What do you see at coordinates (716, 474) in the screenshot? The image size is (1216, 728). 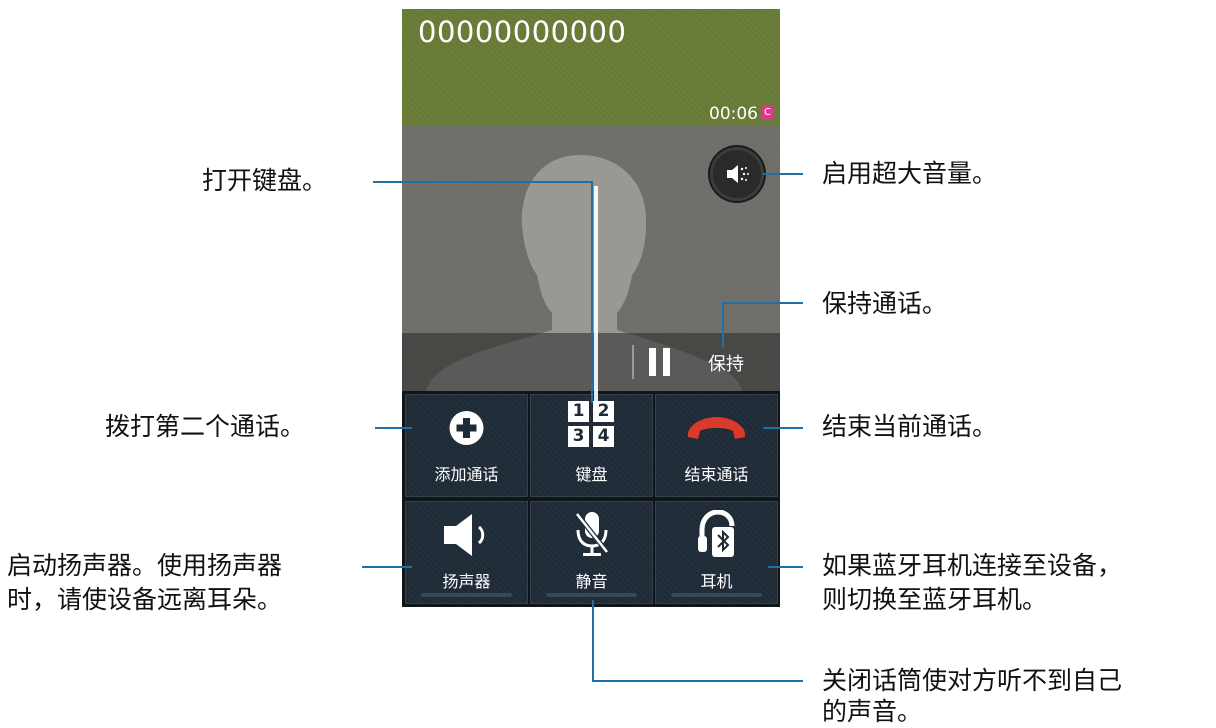 I see `end-call-label: 结束通话` at bounding box center [716, 474].